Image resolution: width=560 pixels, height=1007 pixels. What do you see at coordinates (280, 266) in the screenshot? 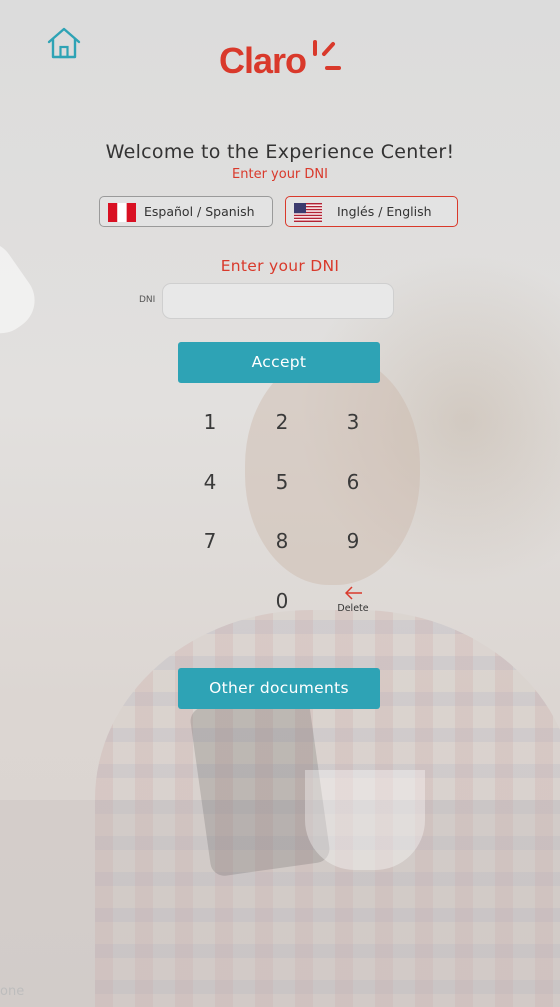
I see `dni-heading: Enter your DNI` at bounding box center [280, 266].